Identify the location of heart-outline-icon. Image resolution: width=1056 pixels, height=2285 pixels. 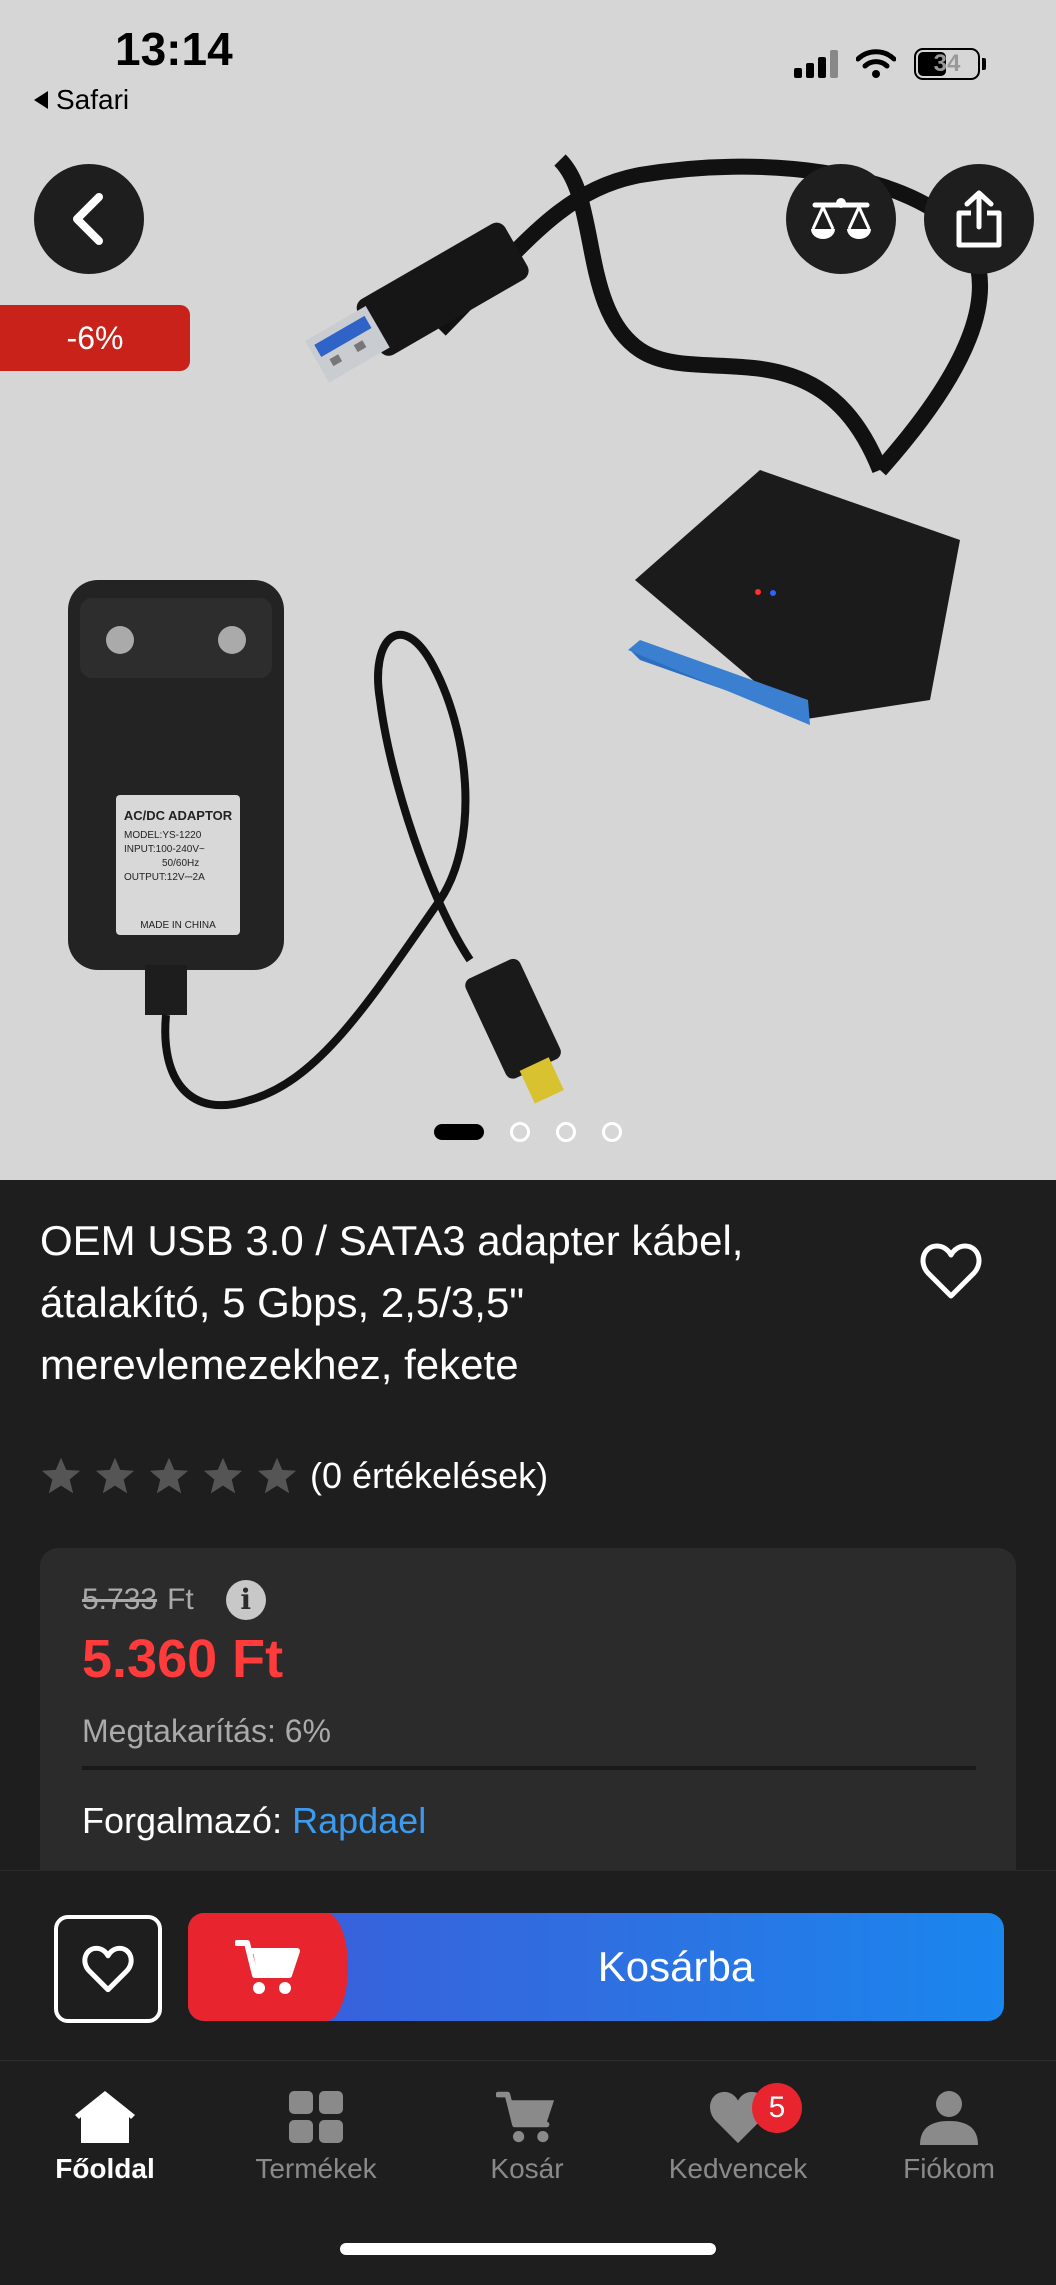
(108, 1969).